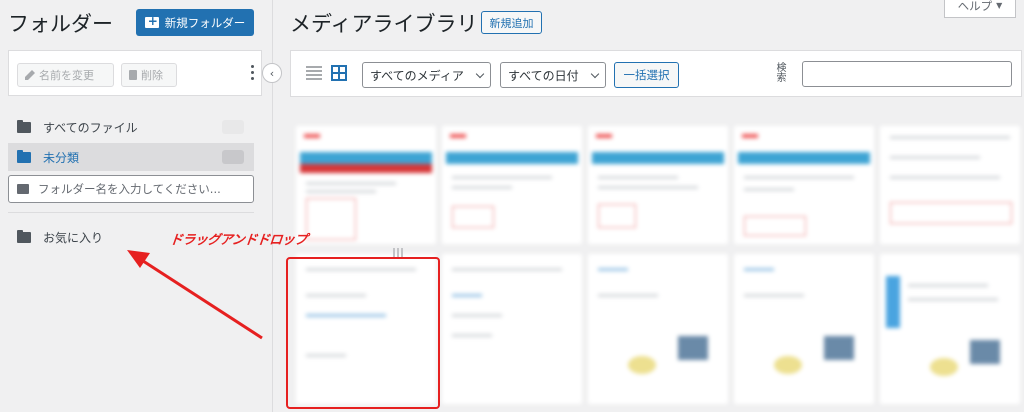 This screenshot has width=1024, height=412. Describe the element at coordinates (152, 75) in the screenshot. I see `delete-label: 削除` at that location.